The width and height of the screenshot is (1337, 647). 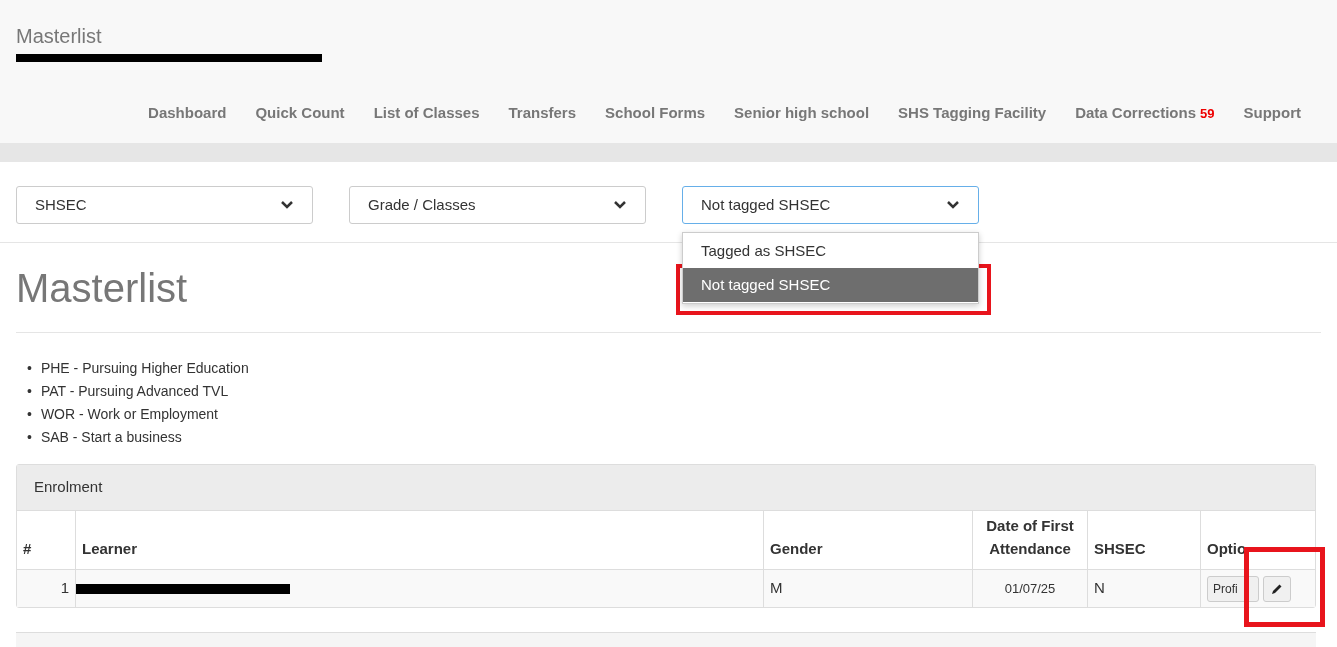 I want to click on legend-item: PAT - Pursuing Advanced TVL, so click(x=134, y=391).